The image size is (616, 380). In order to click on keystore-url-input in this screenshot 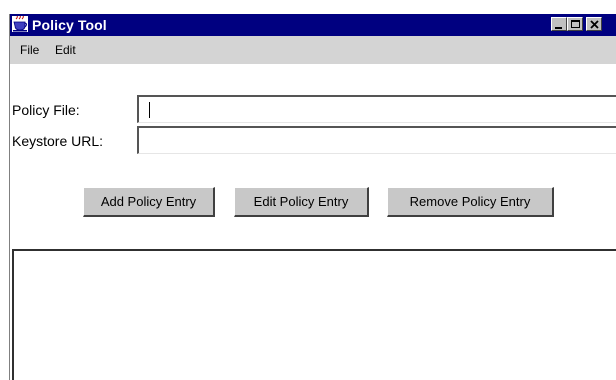, I will do `click(377, 140)`.